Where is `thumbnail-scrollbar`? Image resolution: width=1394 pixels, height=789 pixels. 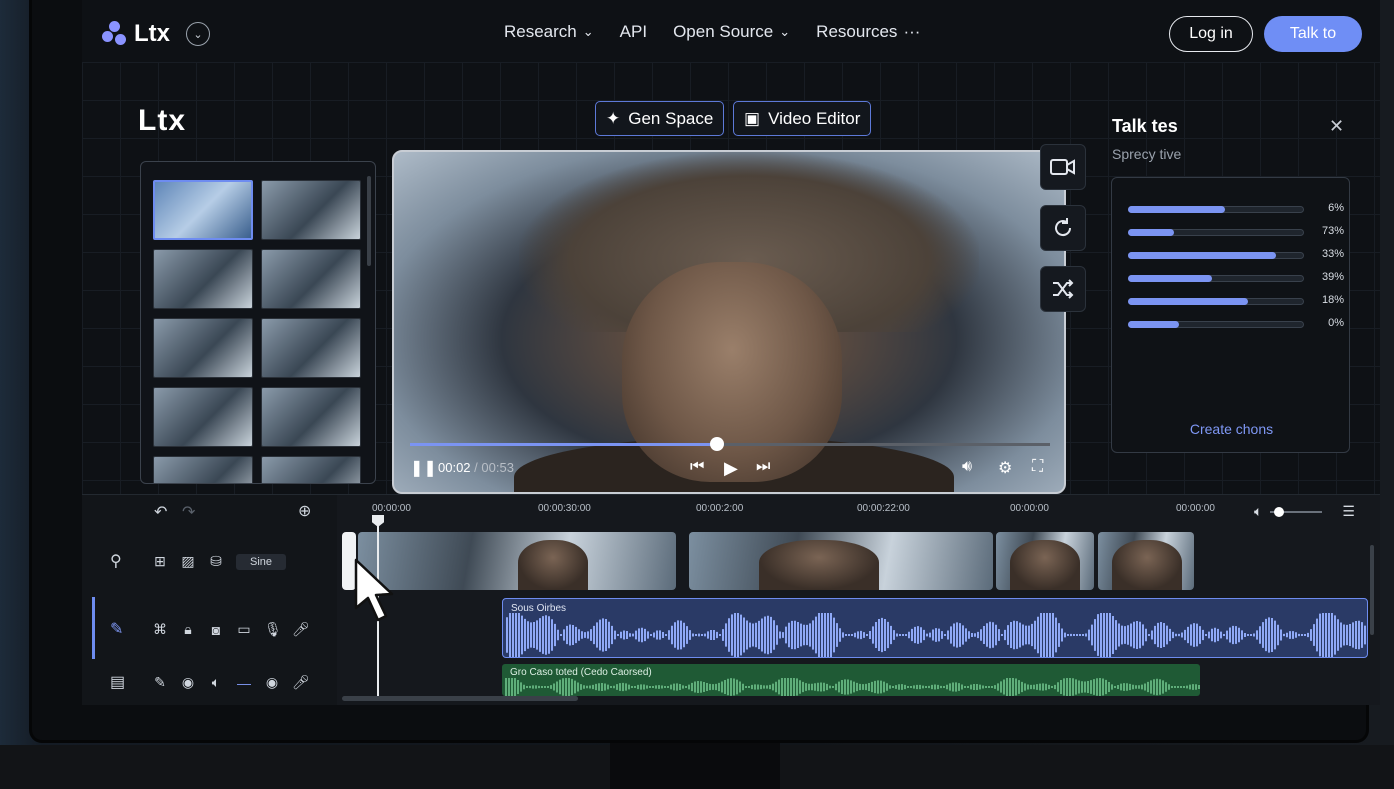
thumbnail-scrollbar is located at coordinates (369, 221).